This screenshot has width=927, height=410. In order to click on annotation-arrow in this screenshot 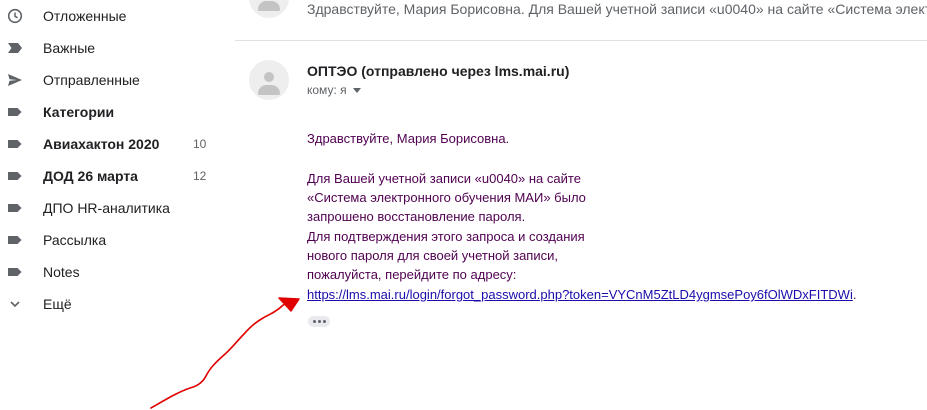, I will do `click(225, 353)`.